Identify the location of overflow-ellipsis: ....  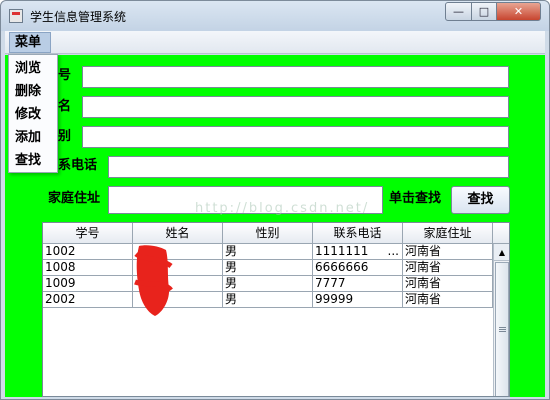
(393, 251).